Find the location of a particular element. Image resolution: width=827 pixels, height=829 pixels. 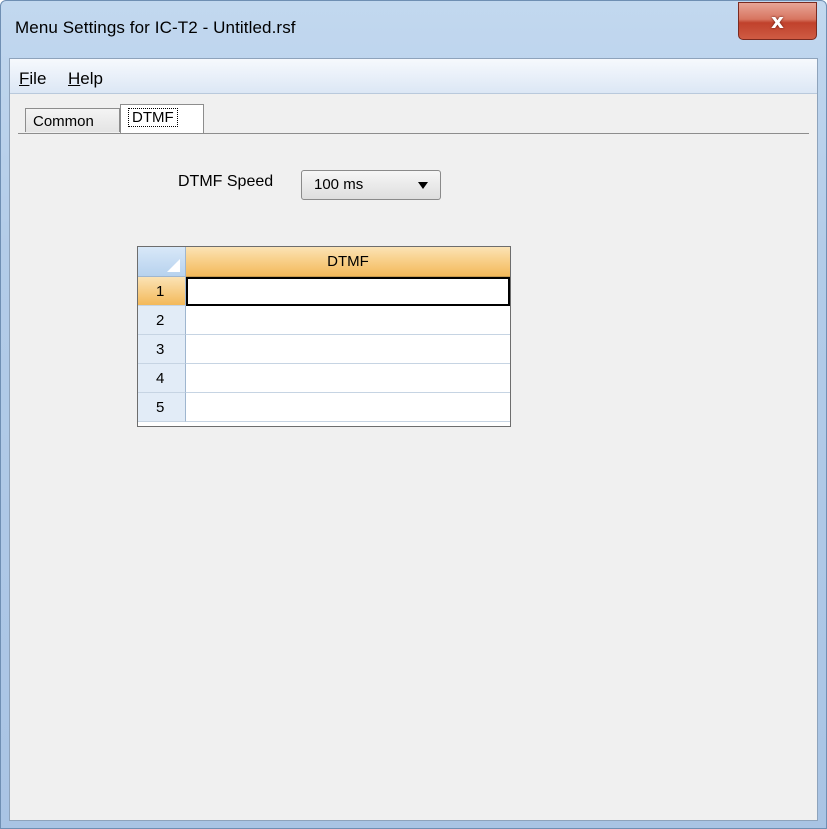

tab-strip: Common DTMF is located at coordinates (413, 114).